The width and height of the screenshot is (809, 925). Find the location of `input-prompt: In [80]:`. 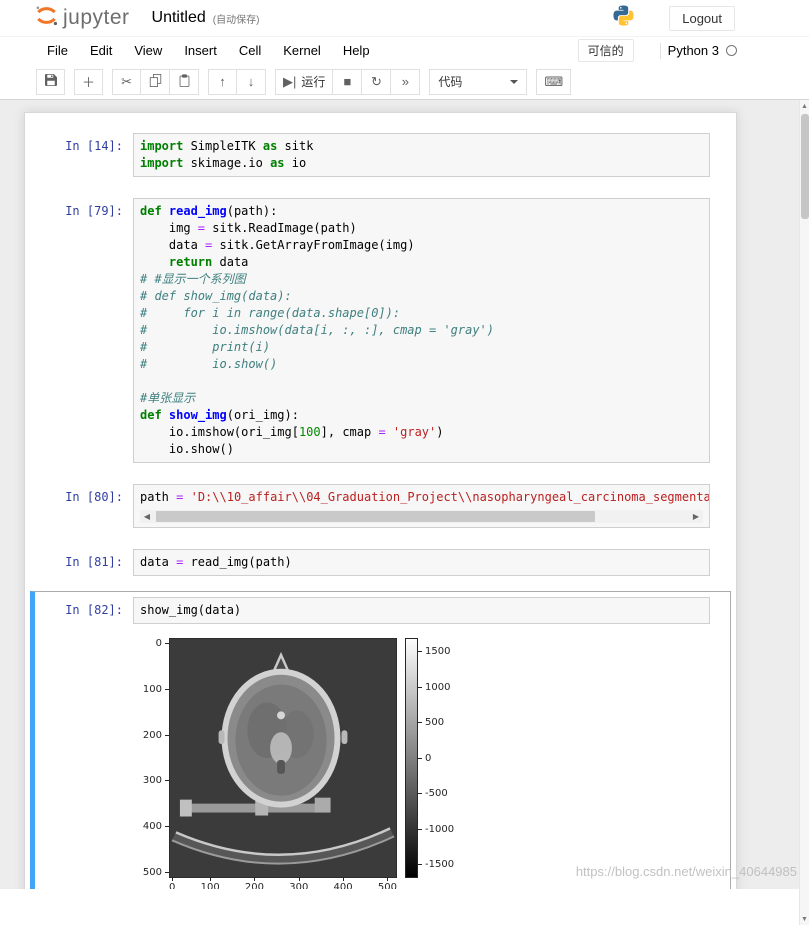

input-prompt: In [80]: is located at coordinates (94, 497).